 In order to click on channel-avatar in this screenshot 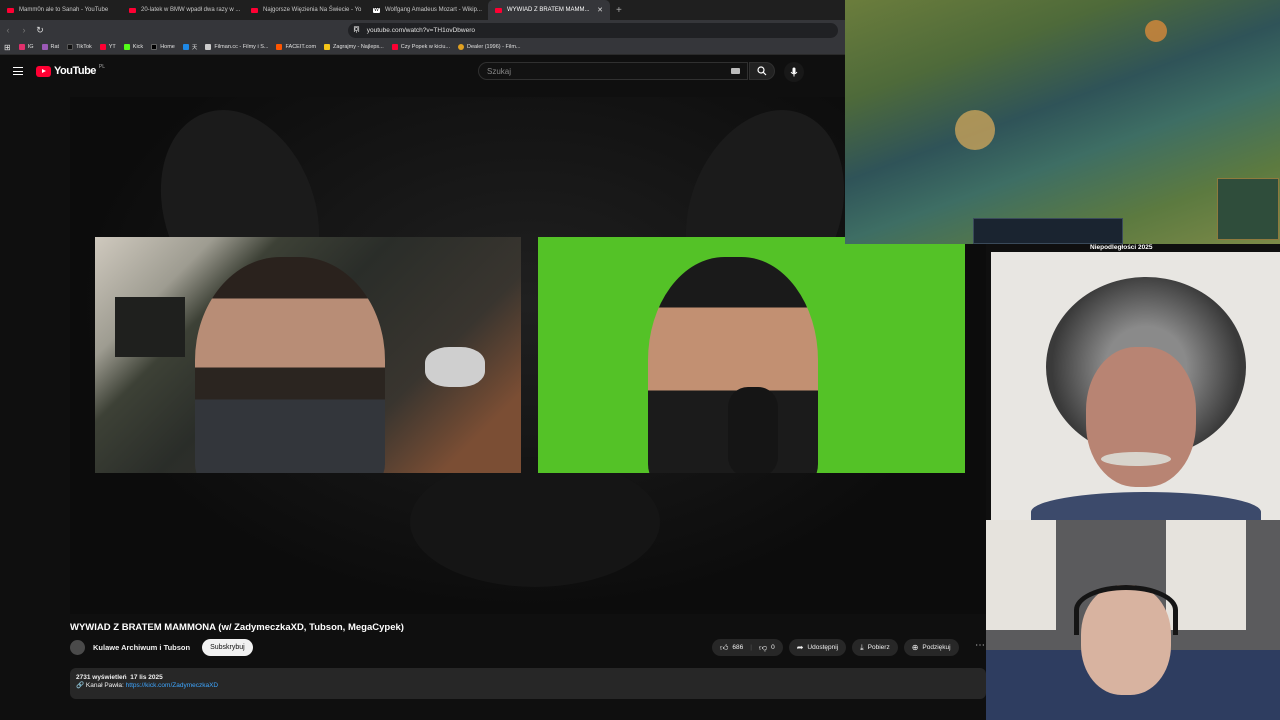, I will do `click(77, 647)`.